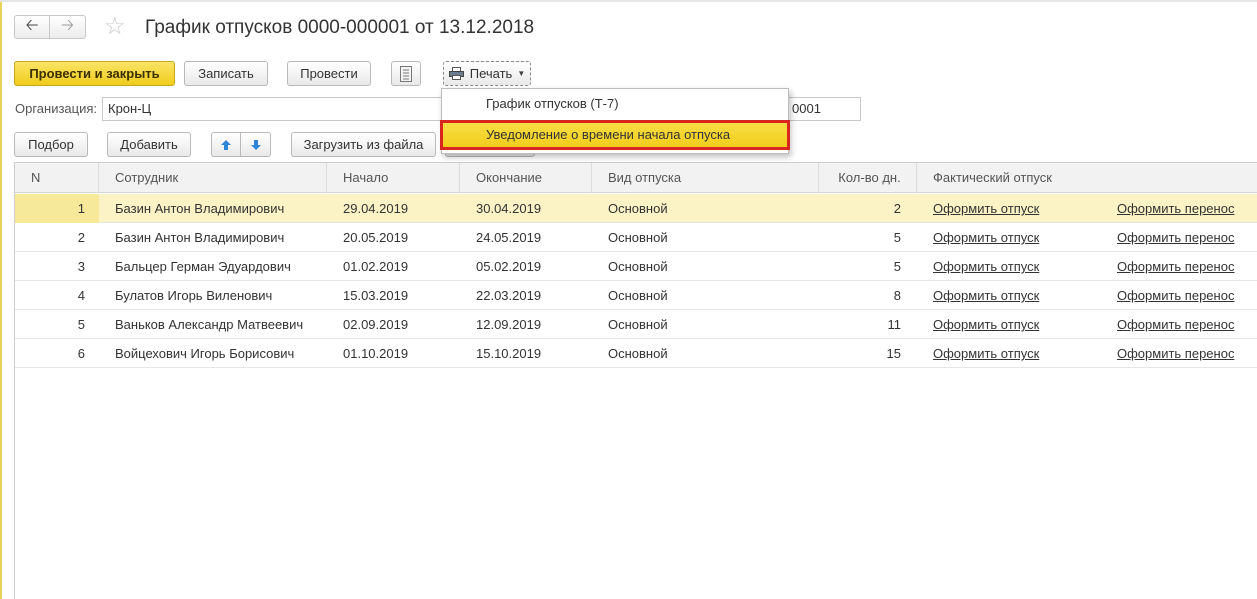 Image resolution: width=1257 pixels, height=599 pixels. I want to click on cell-days: 11, so click(894, 324).